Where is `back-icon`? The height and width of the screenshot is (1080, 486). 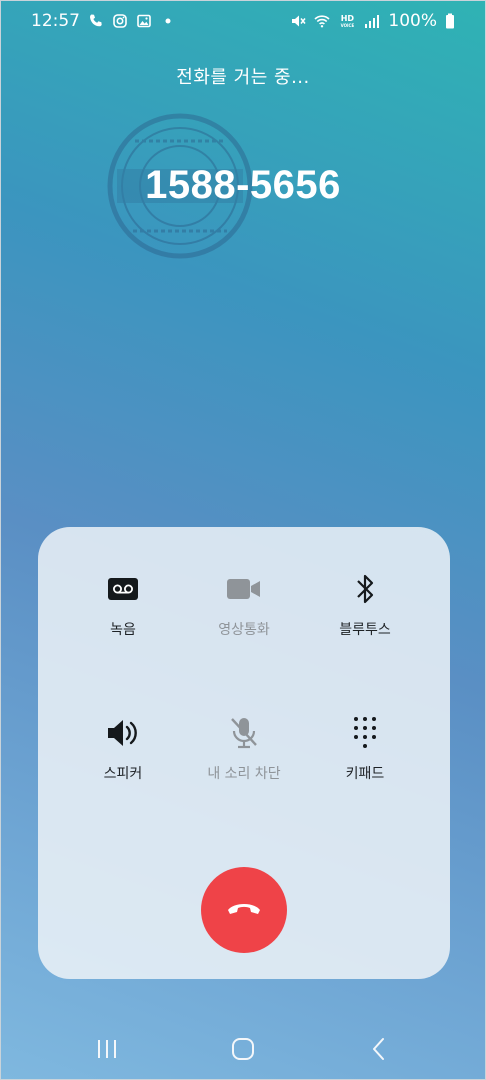
back-icon is located at coordinates (379, 1051).